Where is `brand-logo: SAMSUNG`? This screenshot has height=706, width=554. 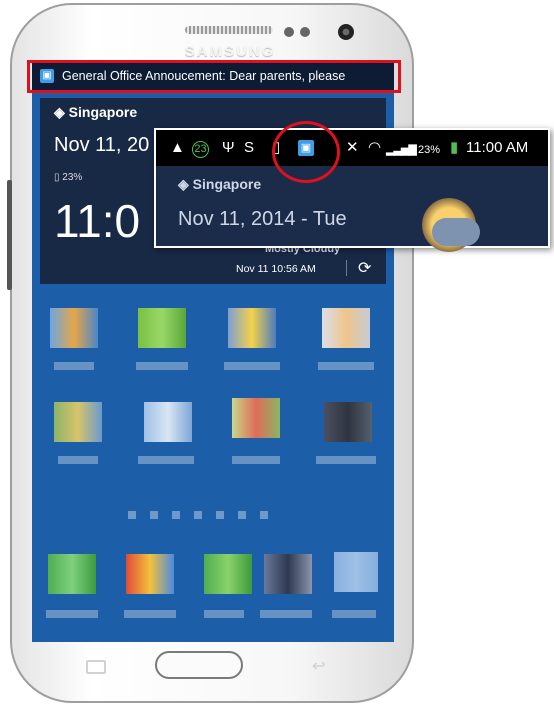
brand-logo: SAMSUNG is located at coordinates (230, 51).